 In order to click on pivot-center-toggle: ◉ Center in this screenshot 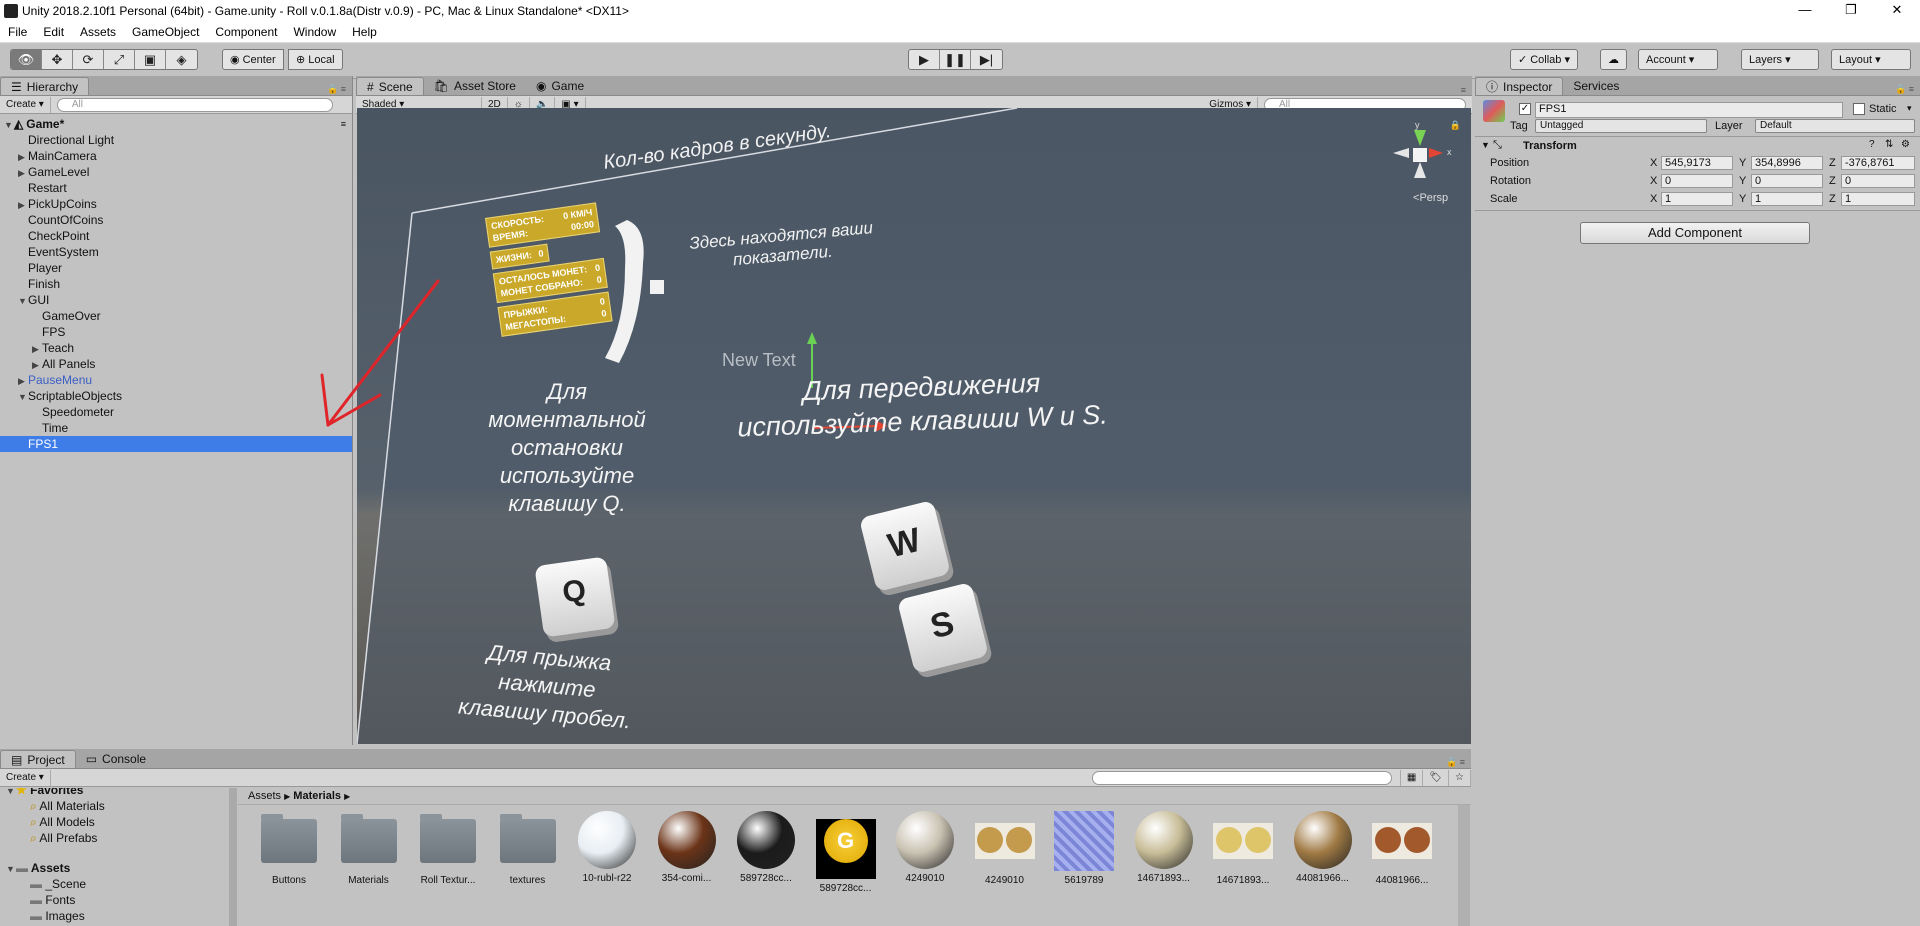, I will do `click(253, 59)`.